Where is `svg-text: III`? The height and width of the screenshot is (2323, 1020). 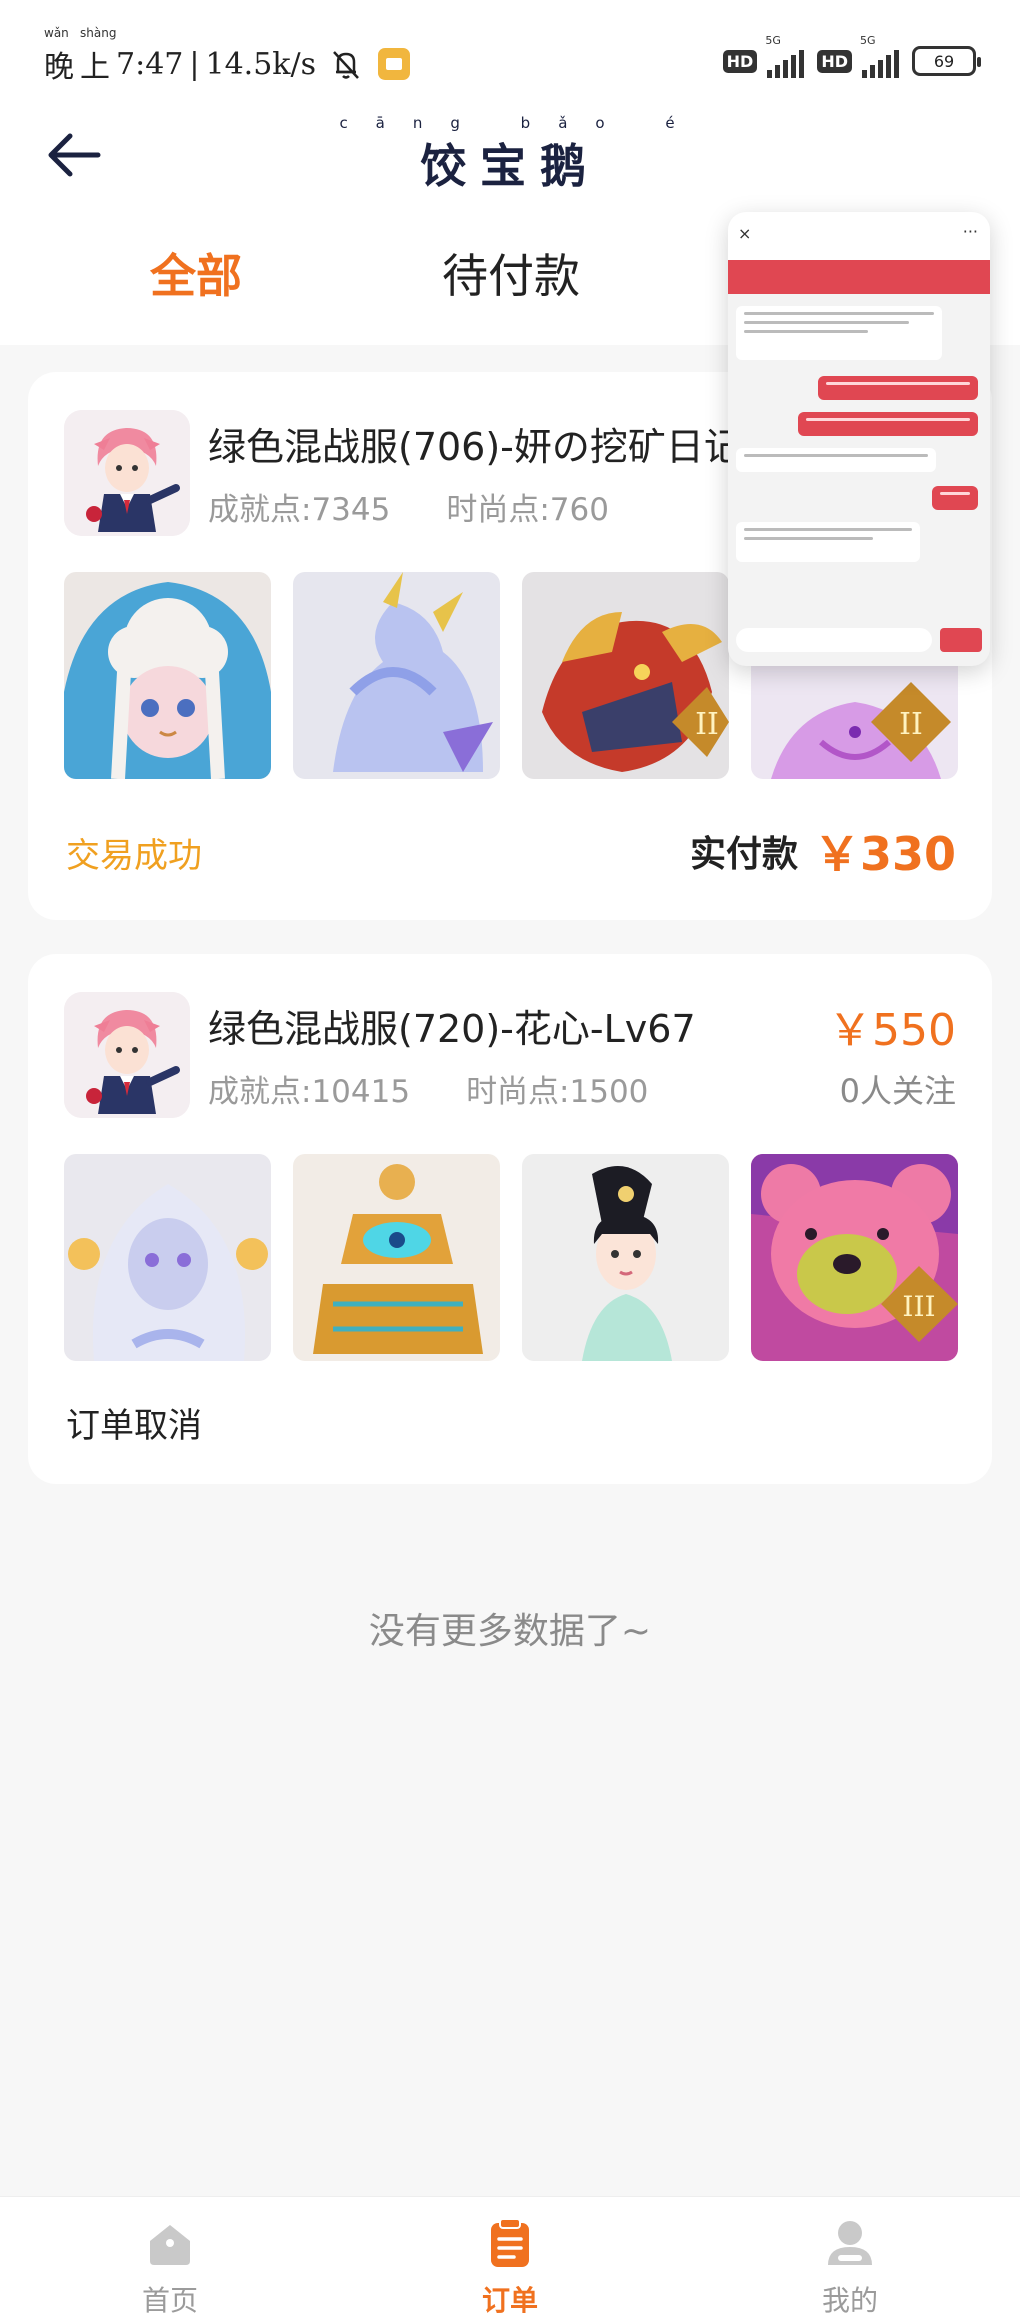 svg-text: III is located at coordinates (918, 1306).